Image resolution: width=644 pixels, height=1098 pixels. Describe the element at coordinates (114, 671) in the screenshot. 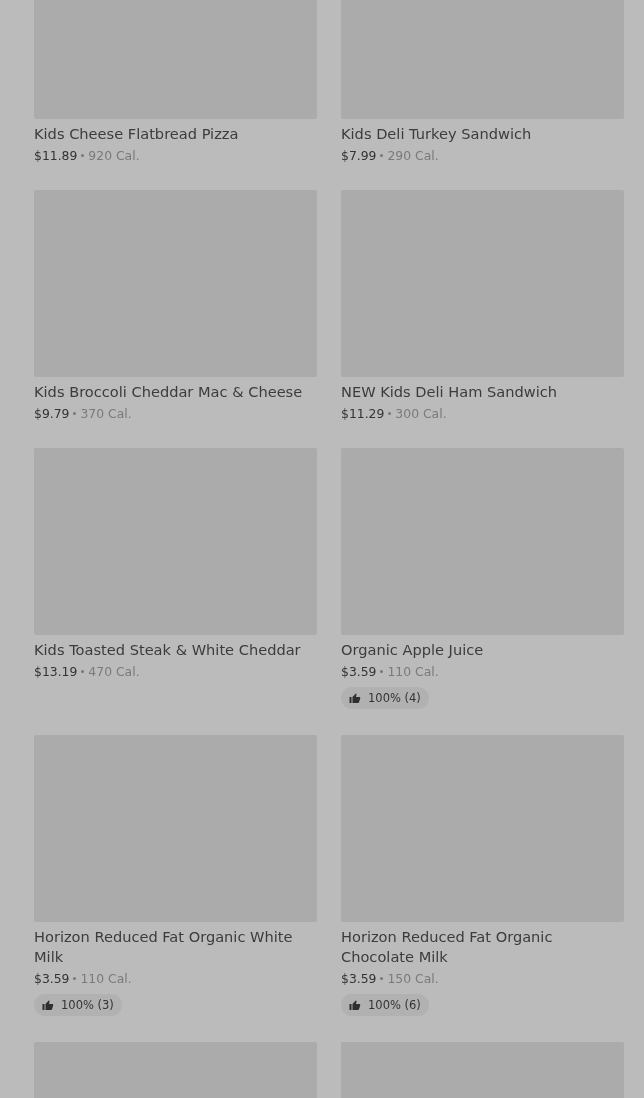

I see `item-calories: 470 Cal.` at that location.